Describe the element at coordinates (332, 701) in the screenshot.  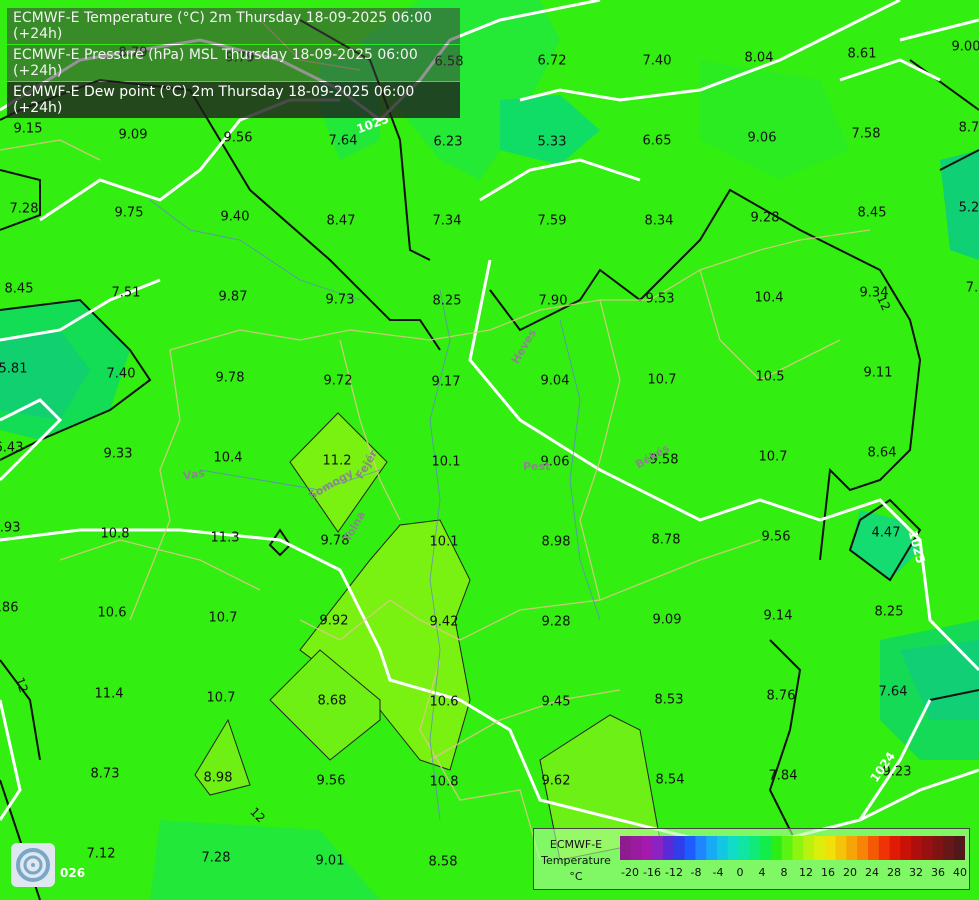
I see `temperature-value: 8.68` at that location.